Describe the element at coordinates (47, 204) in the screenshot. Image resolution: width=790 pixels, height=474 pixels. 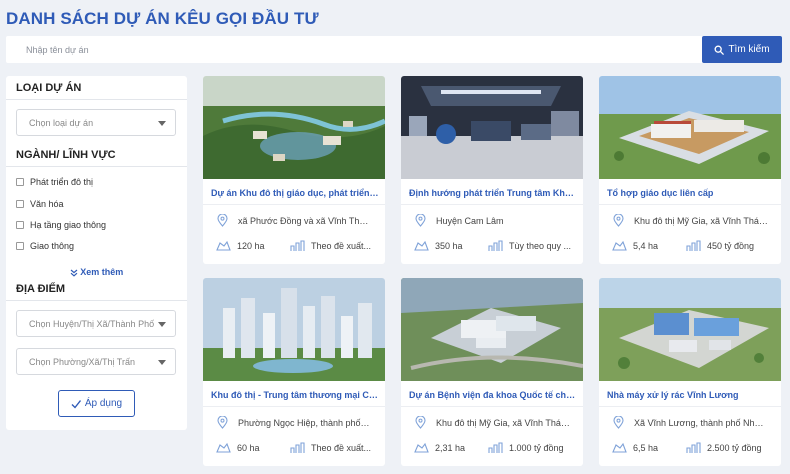
I see `sector-option-label: Văn hóa` at that location.